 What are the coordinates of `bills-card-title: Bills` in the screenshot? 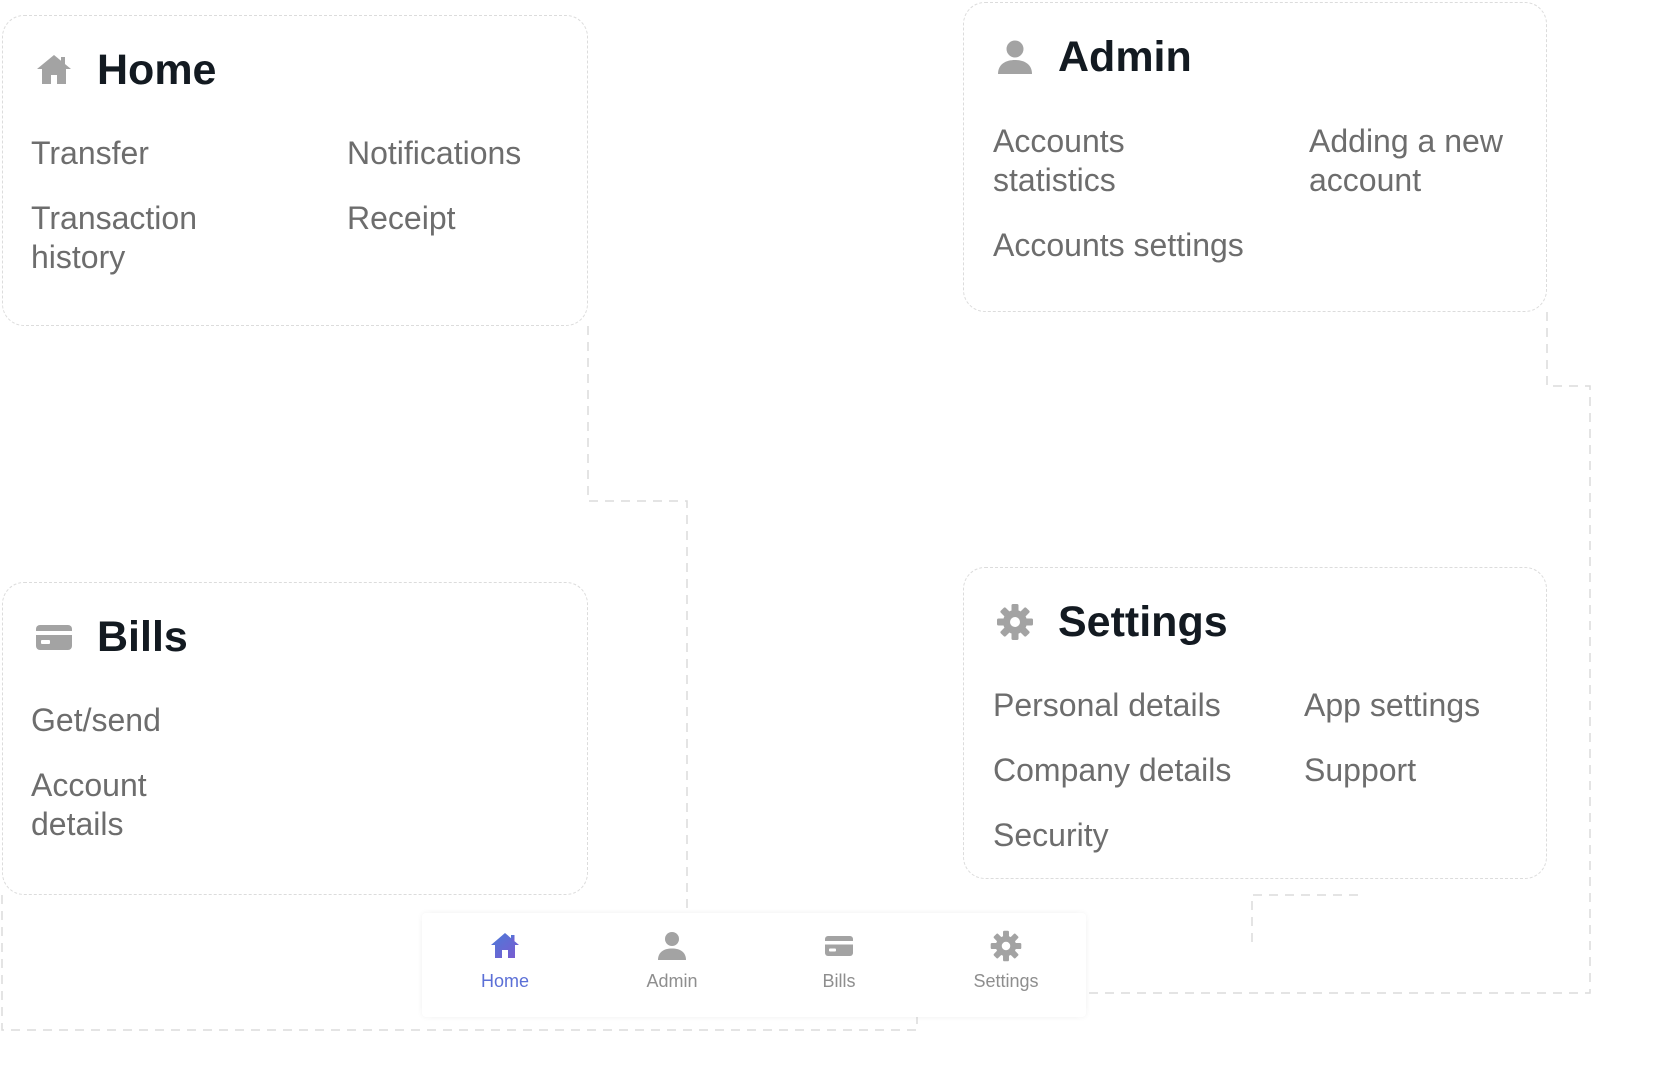 It's located at (142, 637).